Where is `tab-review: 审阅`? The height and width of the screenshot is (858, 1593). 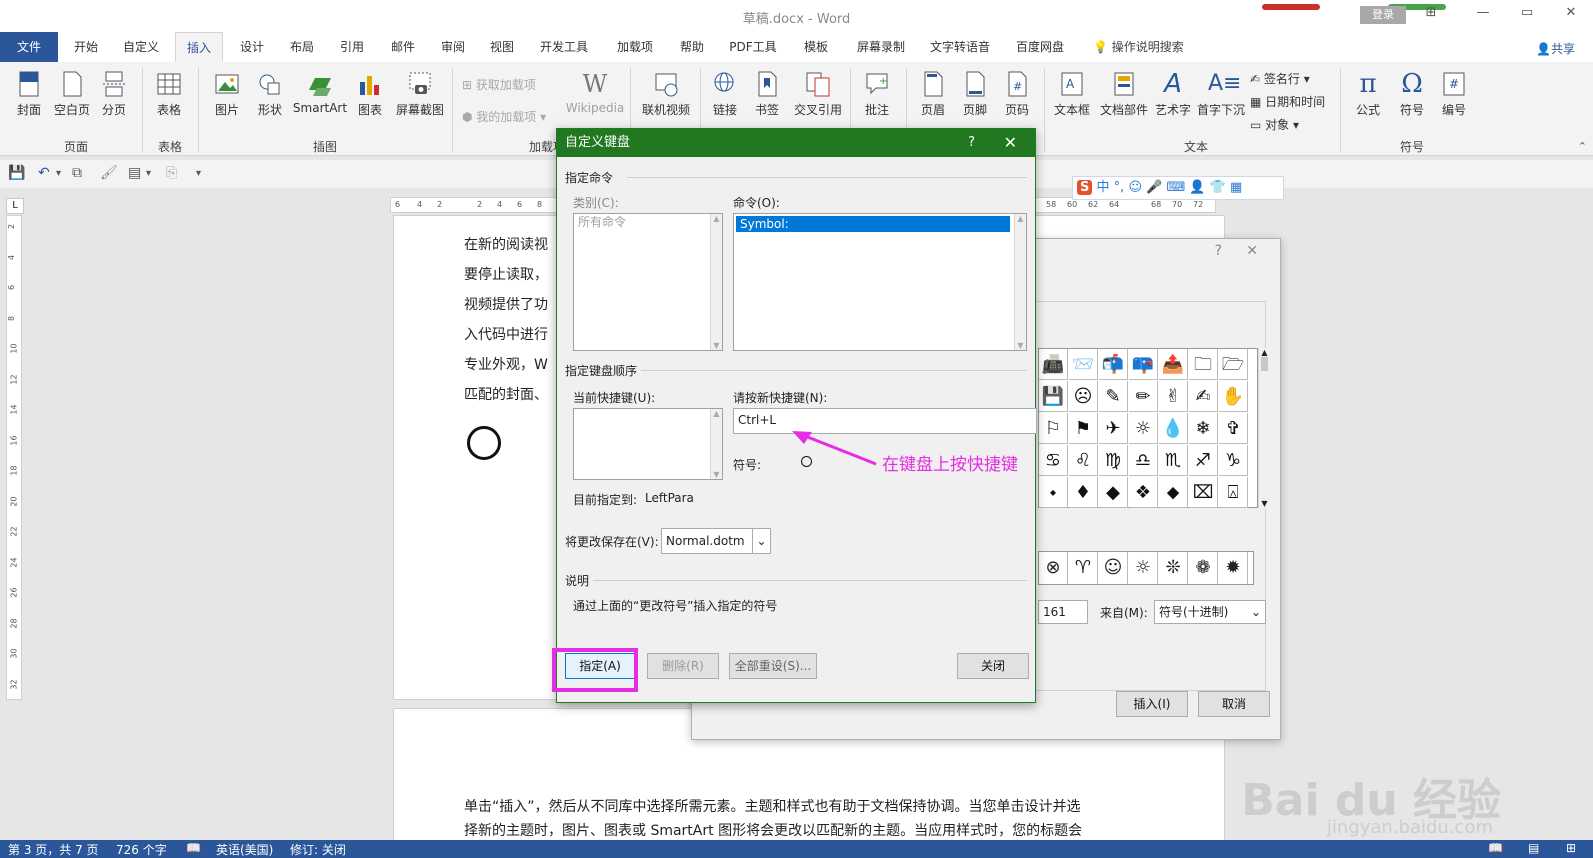 tab-review: 审阅 is located at coordinates (453, 47).